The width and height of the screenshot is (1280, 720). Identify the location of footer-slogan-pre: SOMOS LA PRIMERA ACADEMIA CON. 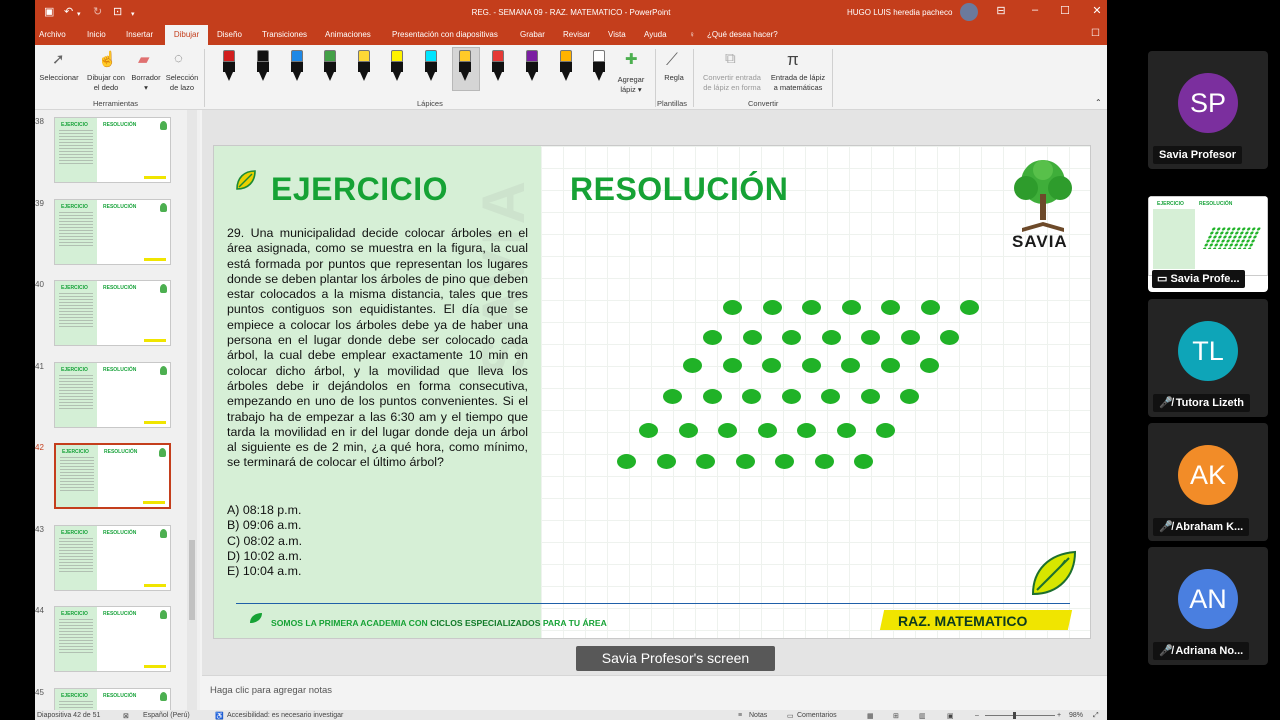
(351, 623).